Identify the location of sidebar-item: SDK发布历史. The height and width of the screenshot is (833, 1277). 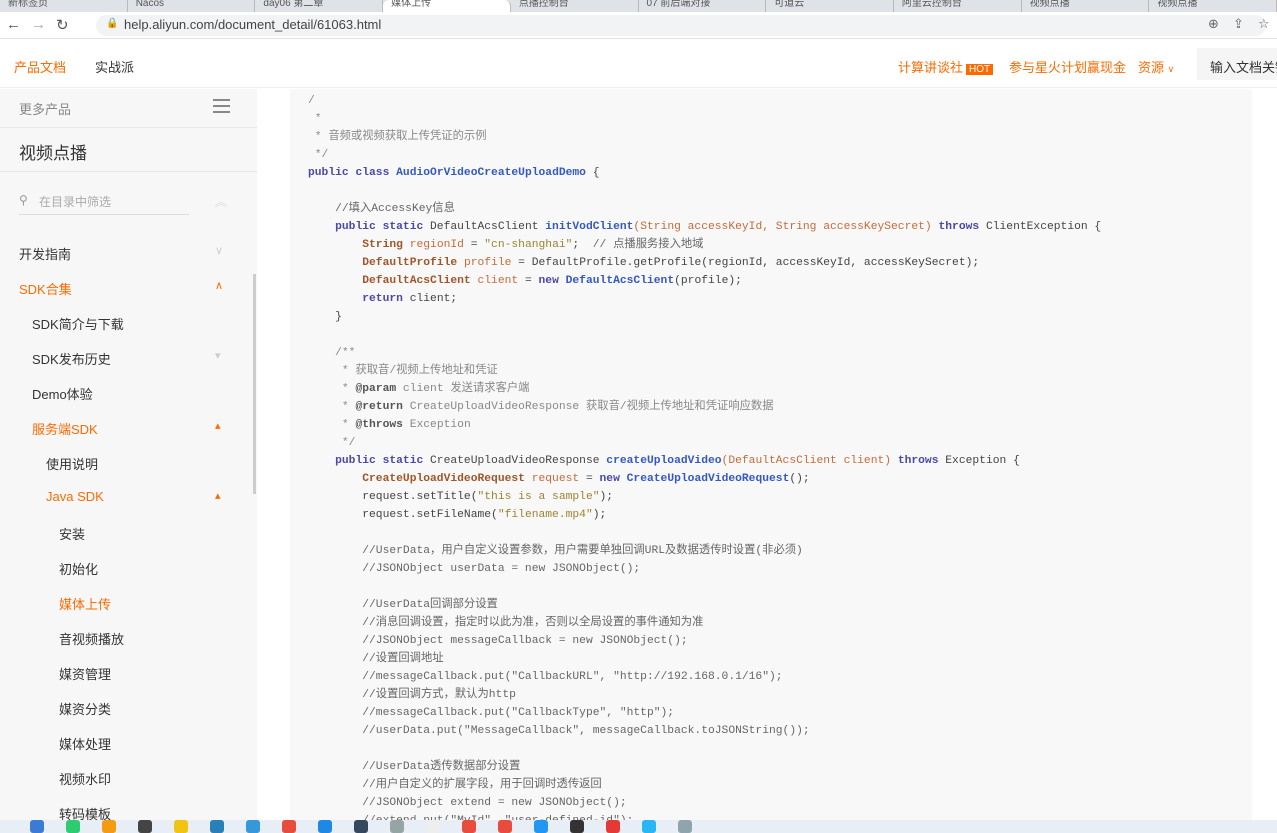
(71, 358).